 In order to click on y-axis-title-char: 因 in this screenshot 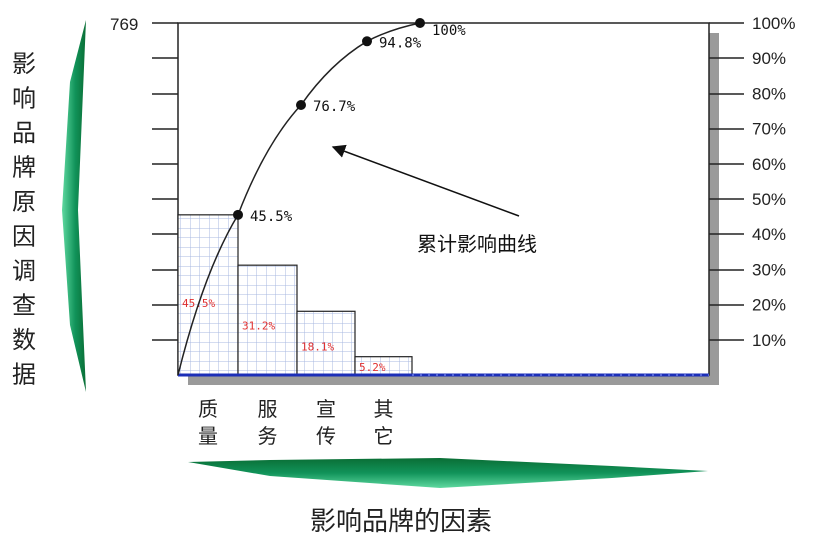, I will do `click(24, 237)`.